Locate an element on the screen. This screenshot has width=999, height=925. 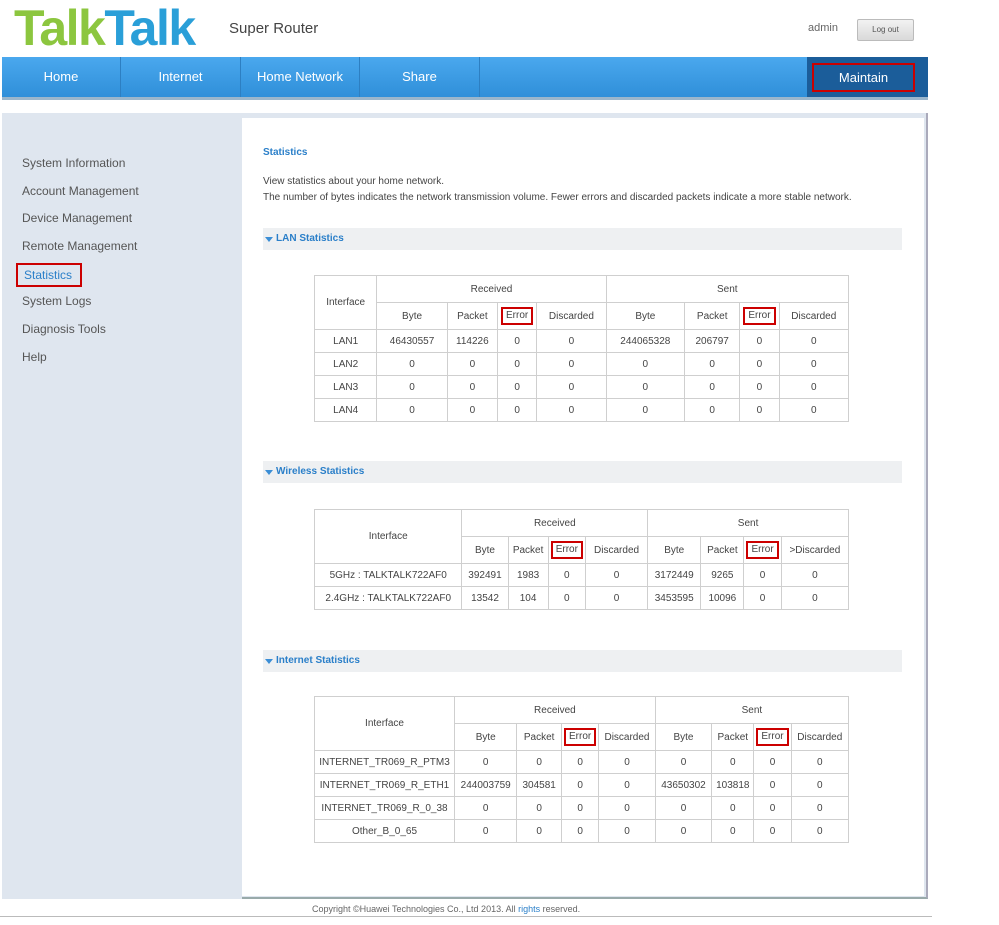
sidebar-item-remote-management: Remote Management is located at coordinates (79, 246).